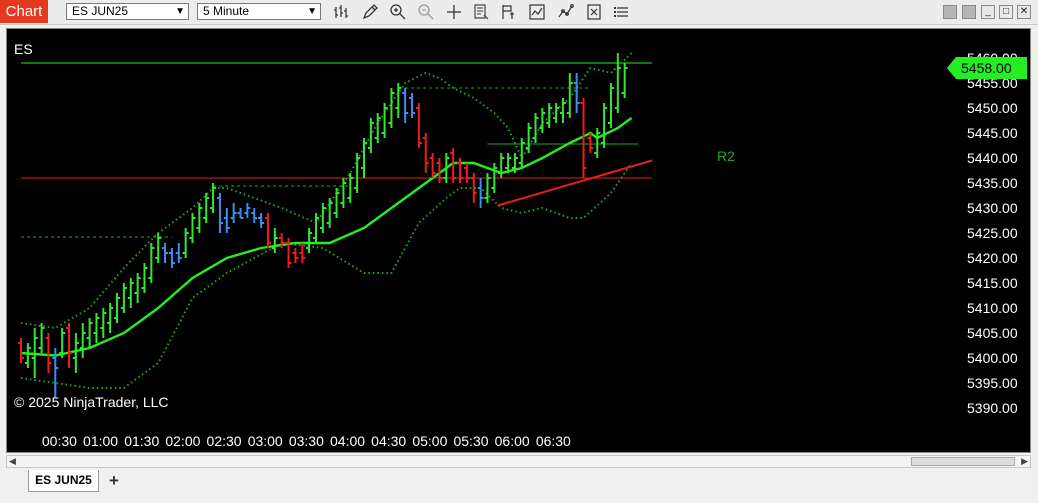 This screenshot has height=503, width=1038. What do you see at coordinates (992, 308) in the screenshot?
I see `y-tick-label: 5410.00` at bounding box center [992, 308].